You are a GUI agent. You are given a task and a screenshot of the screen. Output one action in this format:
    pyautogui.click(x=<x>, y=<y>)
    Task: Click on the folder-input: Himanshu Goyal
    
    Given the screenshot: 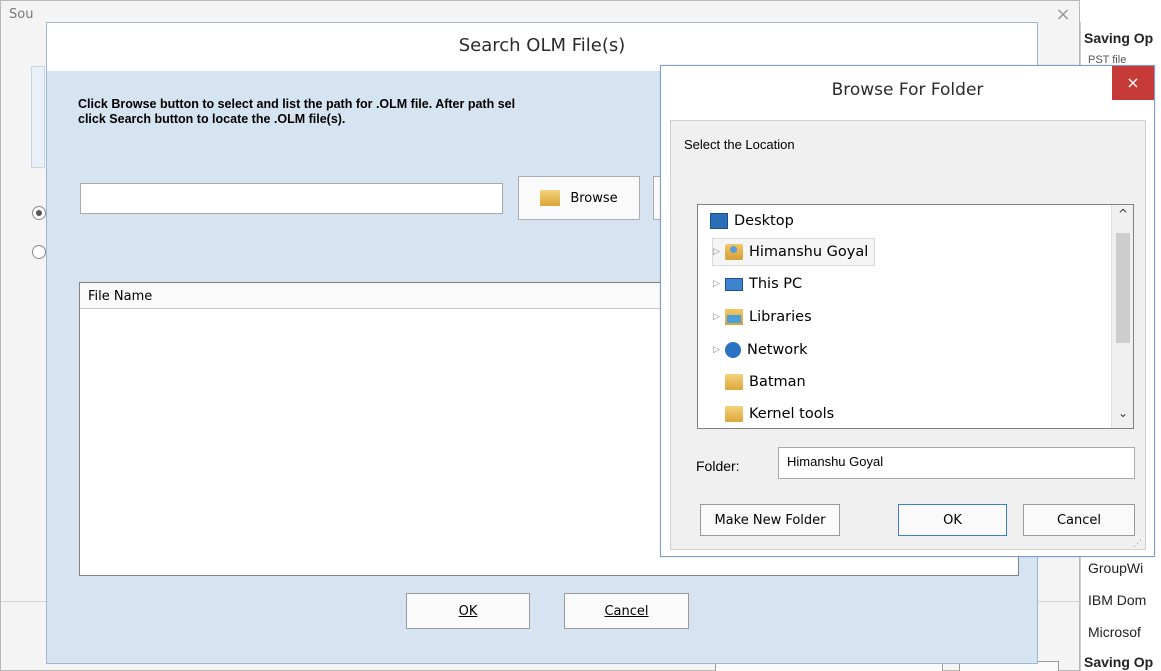 What is the action you would take?
    pyautogui.click(x=956, y=463)
    